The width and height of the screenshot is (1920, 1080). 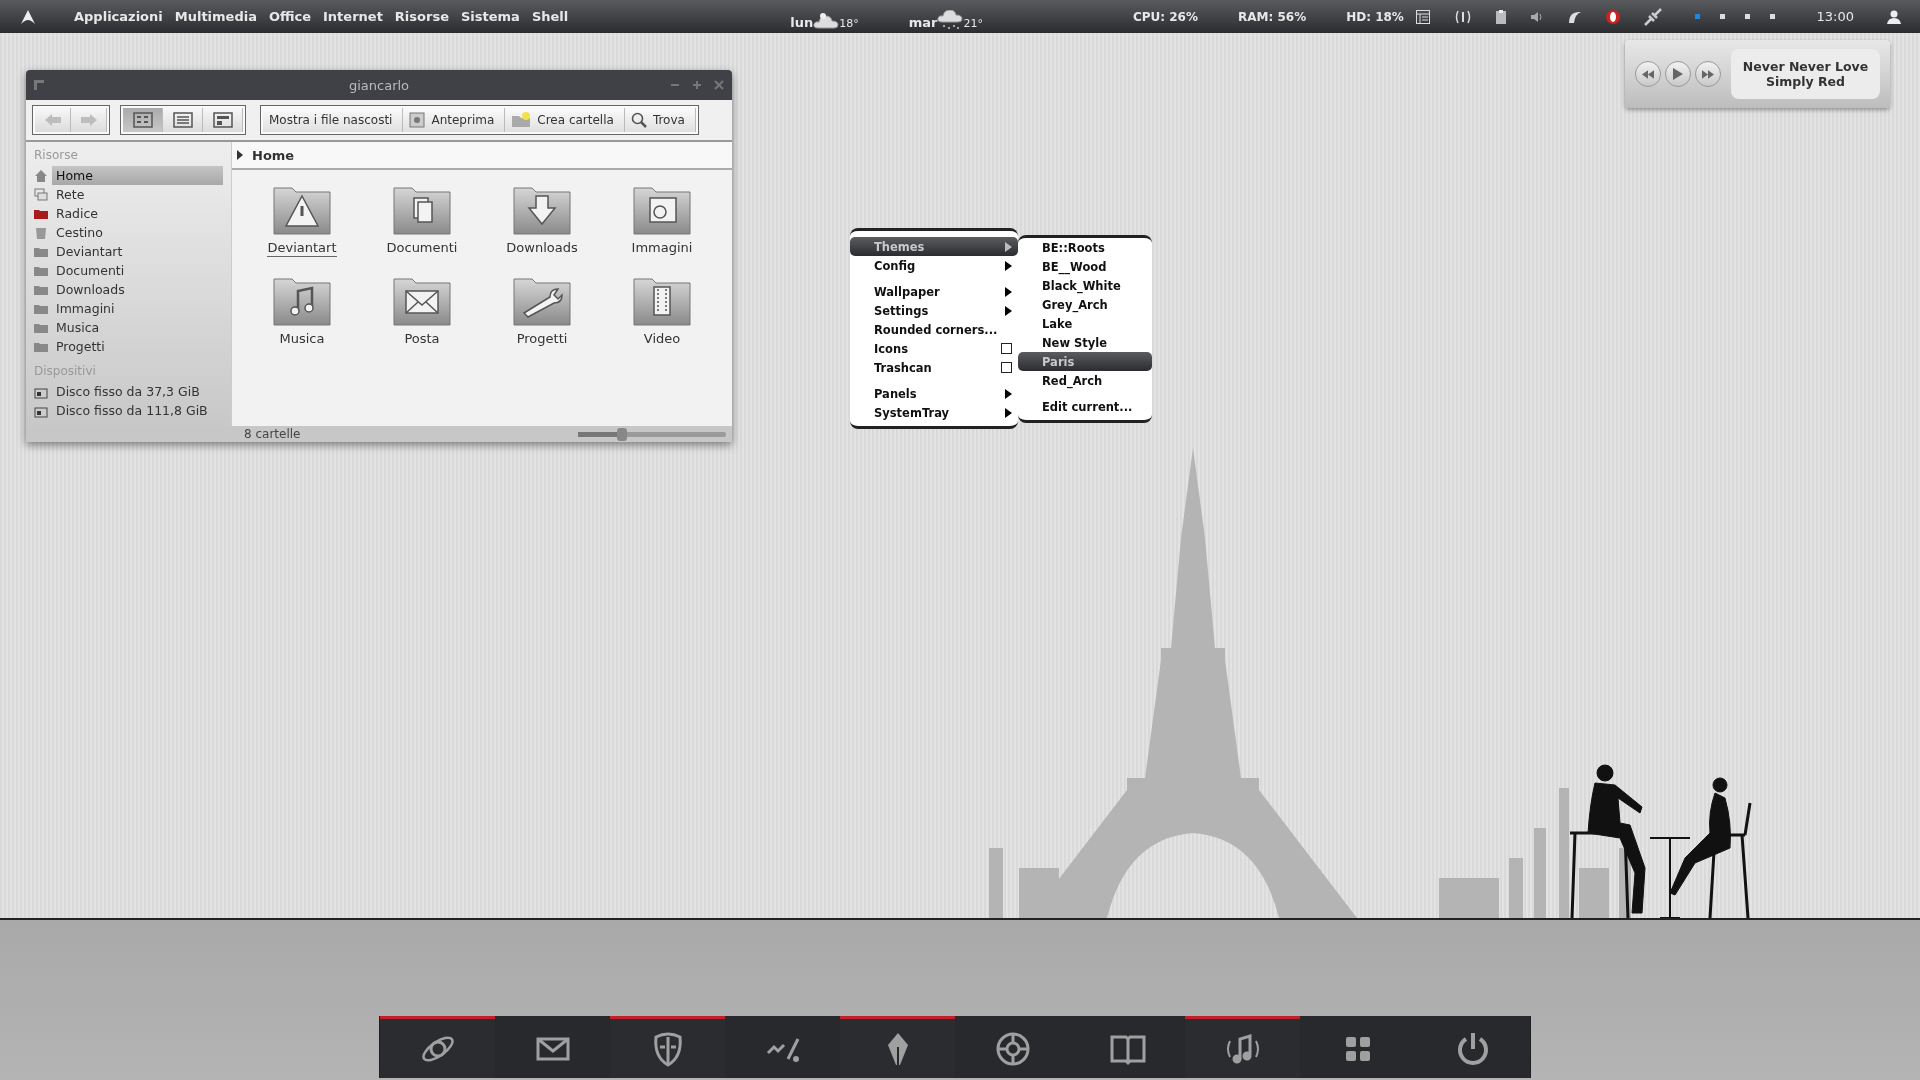 I want to click on toolbar-button: Anteprima, so click(x=454, y=120).